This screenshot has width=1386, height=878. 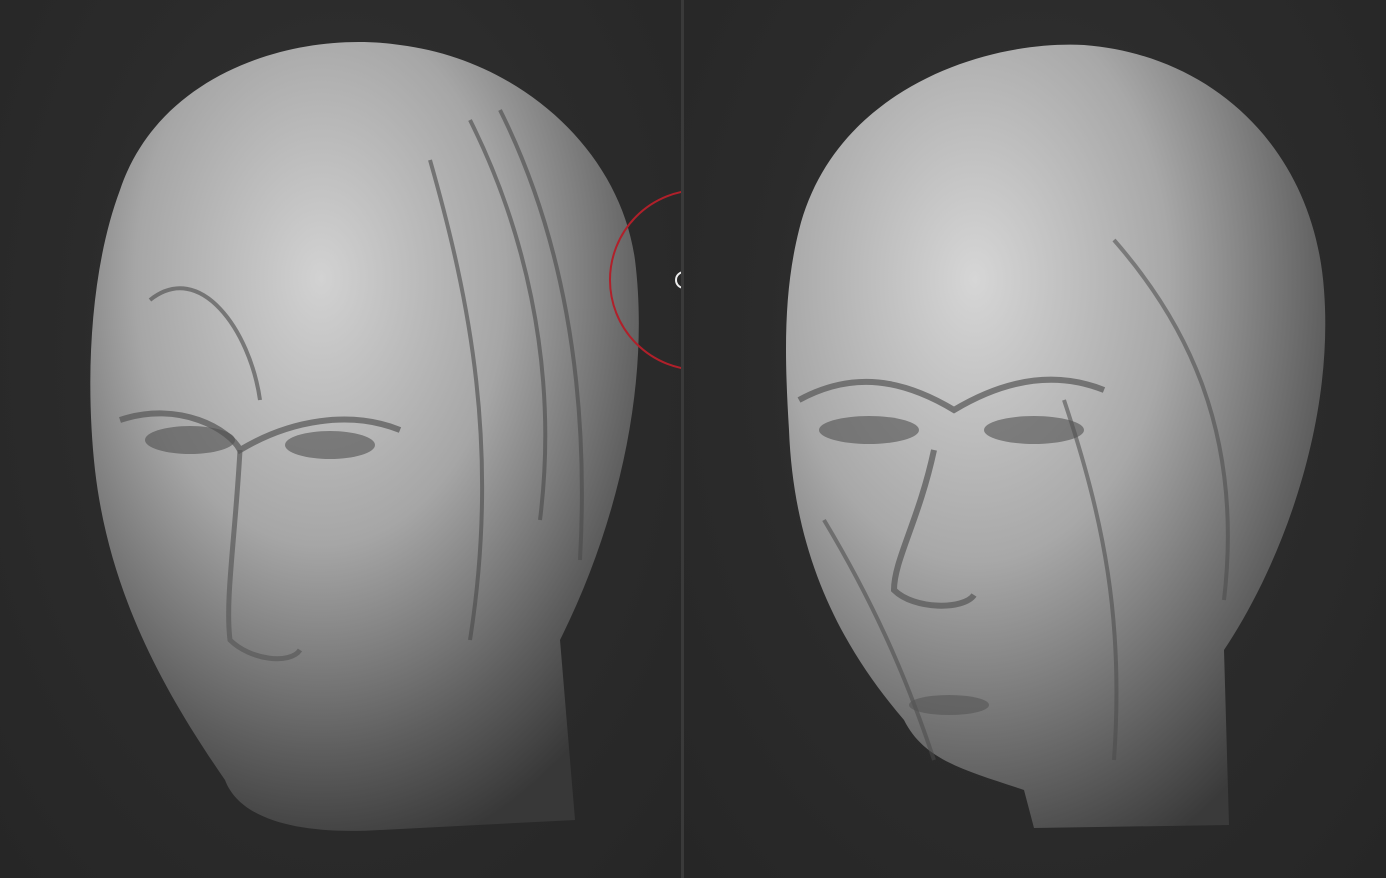 I want to click on brush-cursor-icon, so click(x=645, y=280).